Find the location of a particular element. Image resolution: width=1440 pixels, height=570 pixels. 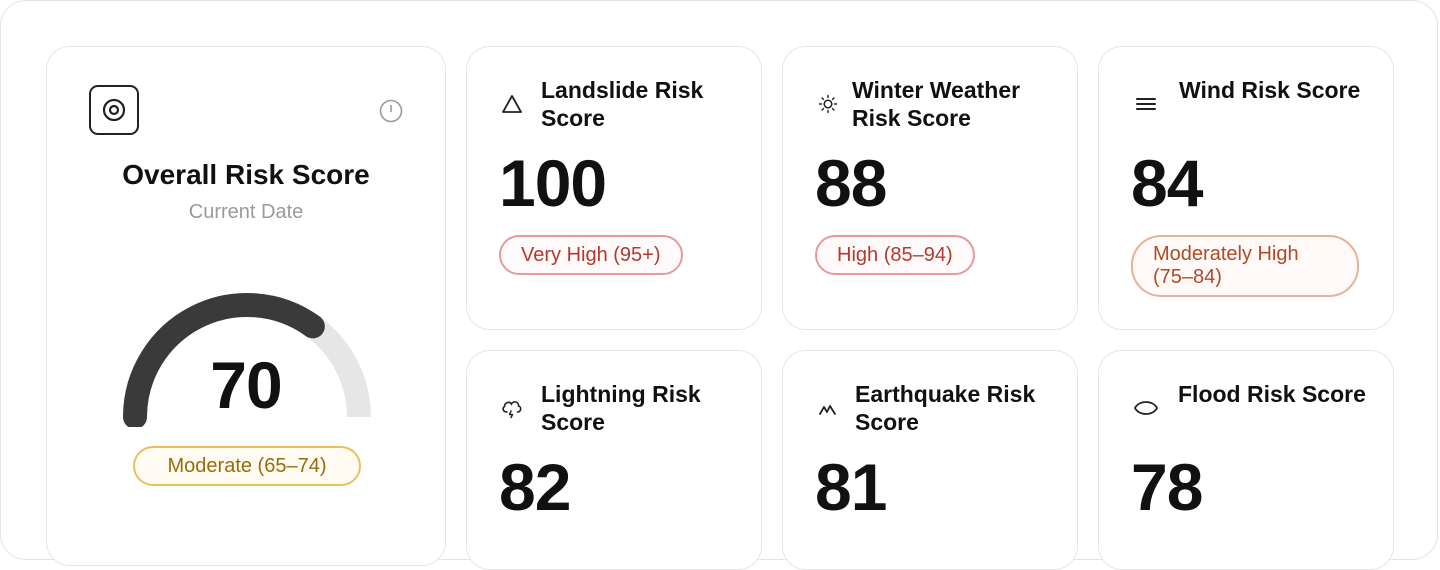

card-score: 84 is located at coordinates (1167, 183).